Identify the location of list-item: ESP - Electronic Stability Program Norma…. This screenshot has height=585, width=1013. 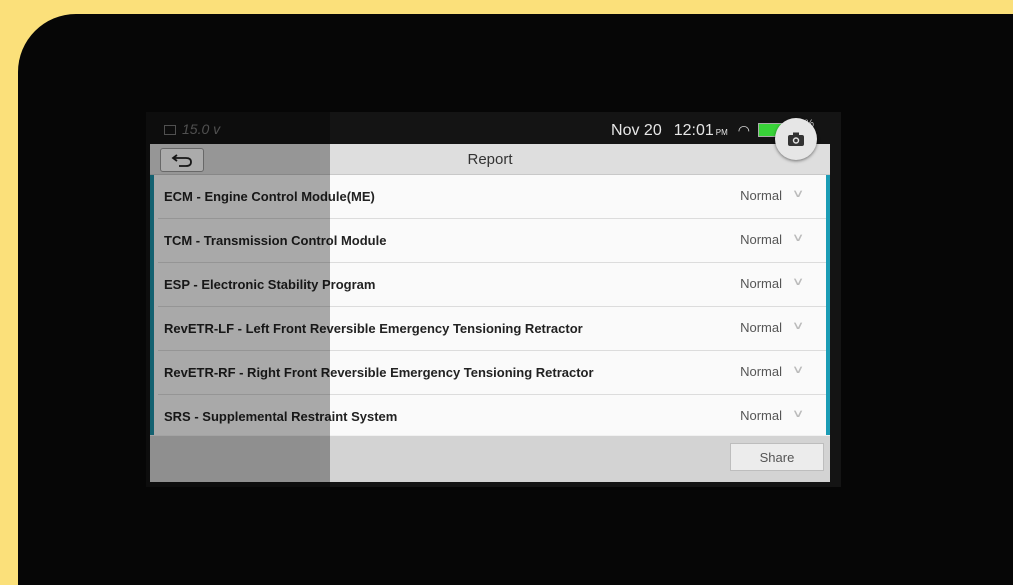
(492, 285).